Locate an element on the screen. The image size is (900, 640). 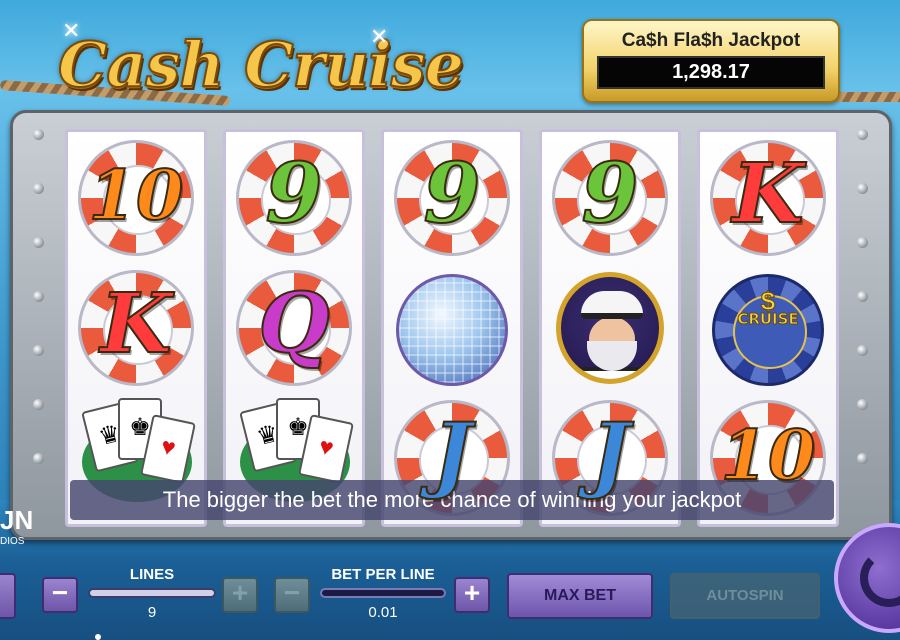
bet-per-line-value: 0.01 is located at coordinates (383, 612).